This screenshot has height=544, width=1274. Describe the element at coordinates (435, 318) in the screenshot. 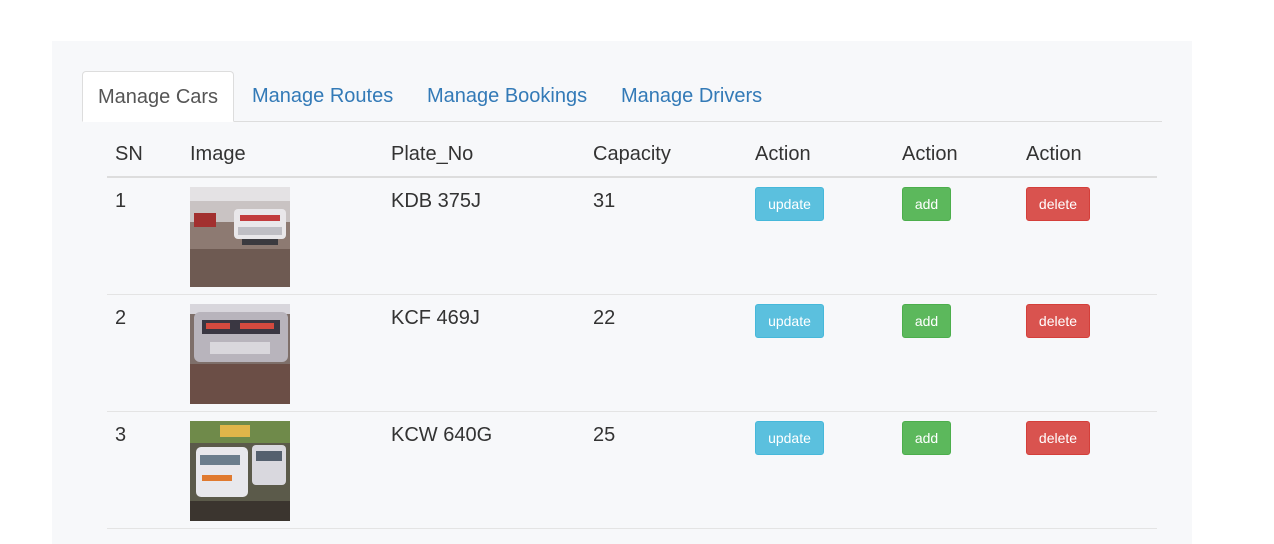

I see `cell-plate-no: KCF 469J` at that location.